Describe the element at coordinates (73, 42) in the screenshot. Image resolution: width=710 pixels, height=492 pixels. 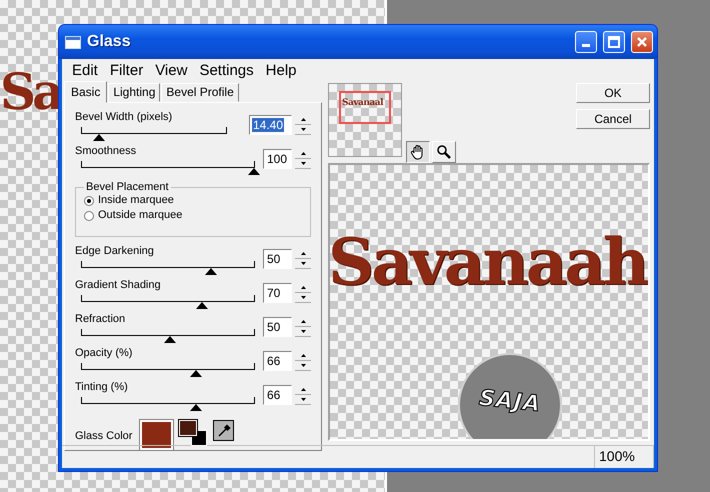
I see `window-icon` at that location.